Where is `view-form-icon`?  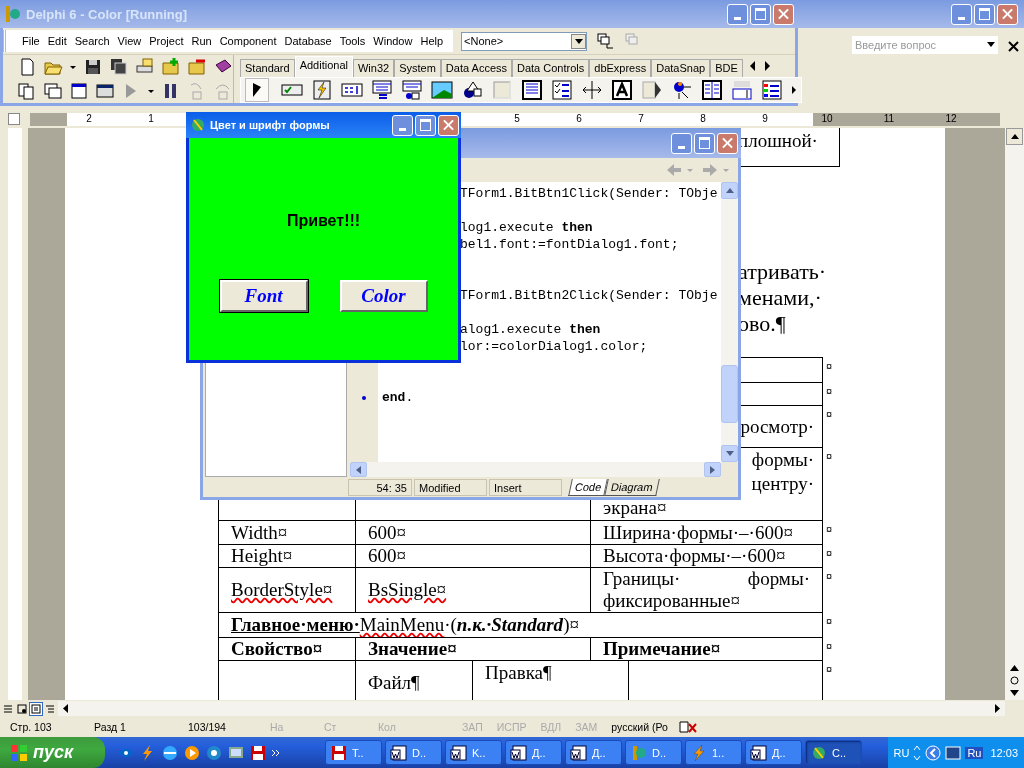 view-form-icon is located at coordinates (53, 91).